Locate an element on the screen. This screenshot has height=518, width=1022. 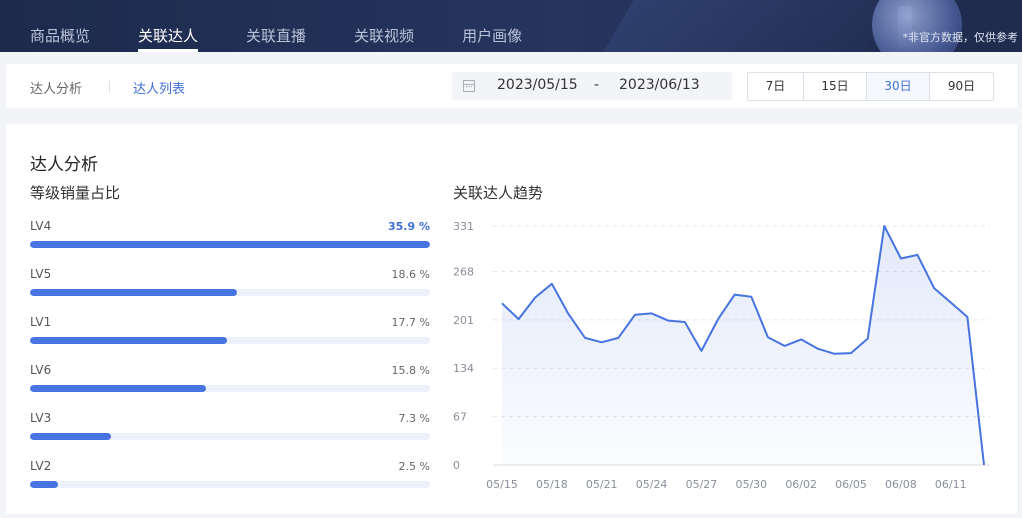
main-nav: 商品概览 关联达人 关联直播 关联视频 用户画像 is located at coordinates (300, 26).